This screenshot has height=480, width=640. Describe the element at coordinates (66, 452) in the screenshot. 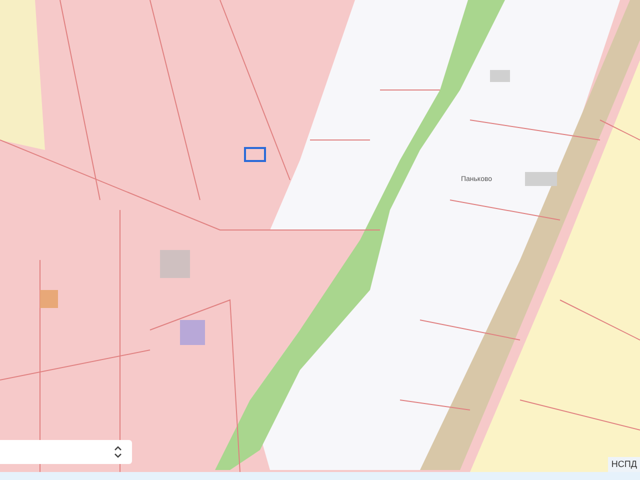

I see `layer-select` at that location.